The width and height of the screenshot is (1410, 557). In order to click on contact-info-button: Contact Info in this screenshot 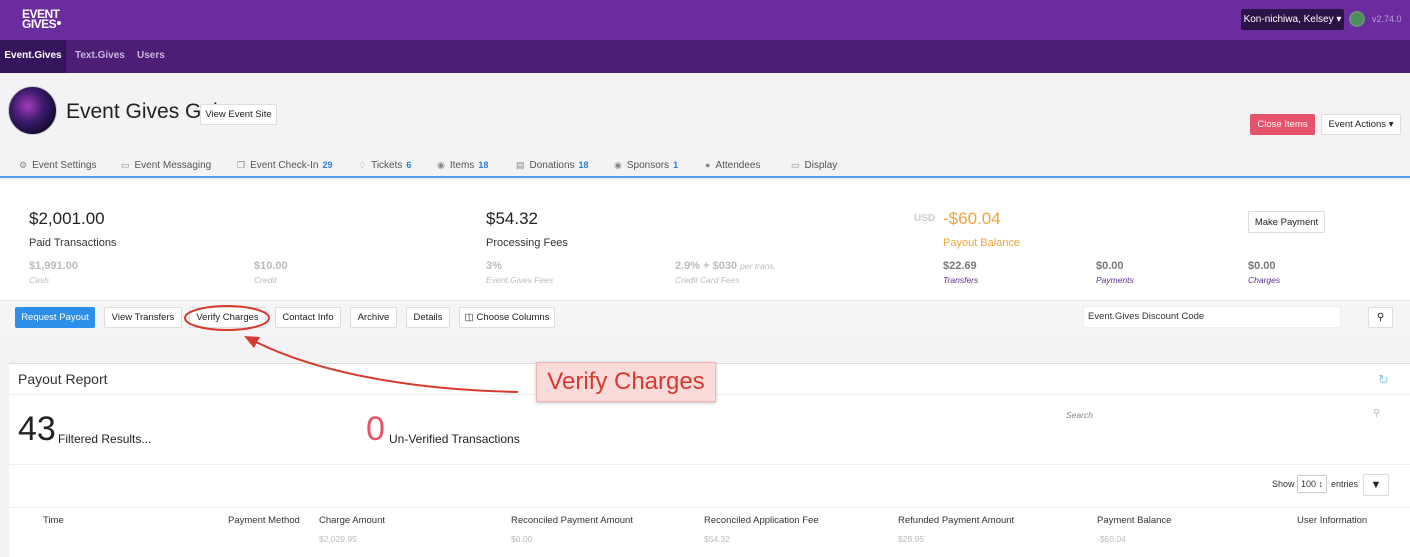, I will do `click(308, 317)`.